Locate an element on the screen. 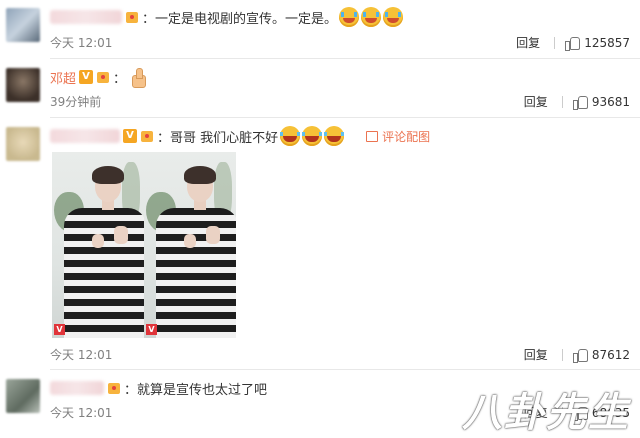 This screenshot has height=438, width=640. comment-text: 一定是电视剧的宣传。一定是。 is located at coordinates (246, 19).